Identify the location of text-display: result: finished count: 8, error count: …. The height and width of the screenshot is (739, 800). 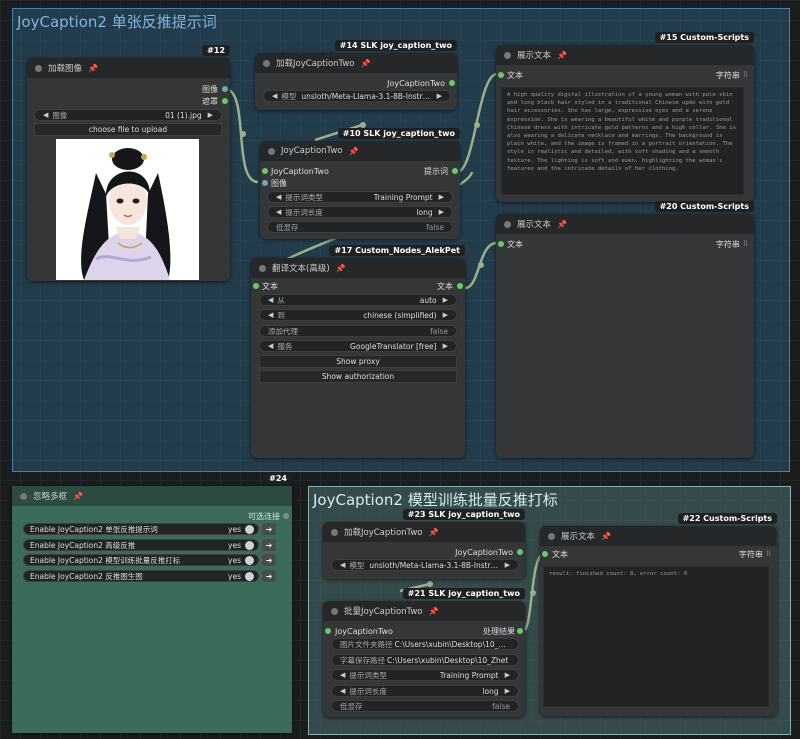
(656, 636).